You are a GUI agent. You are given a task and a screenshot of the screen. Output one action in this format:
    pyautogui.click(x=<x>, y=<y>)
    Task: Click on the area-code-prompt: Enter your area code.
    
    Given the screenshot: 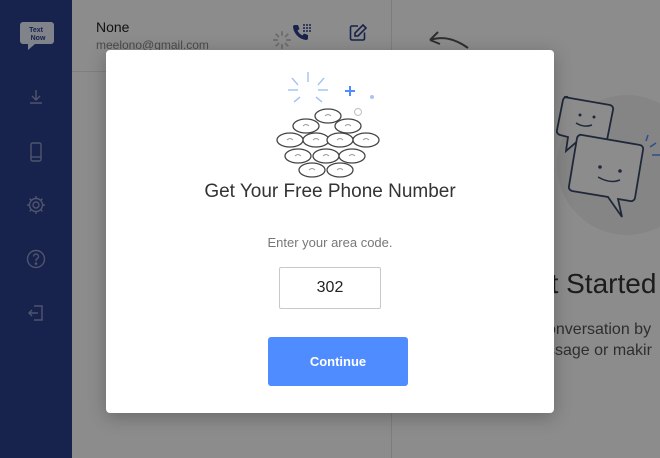 What is the action you would take?
    pyautogui.click(x=330, y=242)
    